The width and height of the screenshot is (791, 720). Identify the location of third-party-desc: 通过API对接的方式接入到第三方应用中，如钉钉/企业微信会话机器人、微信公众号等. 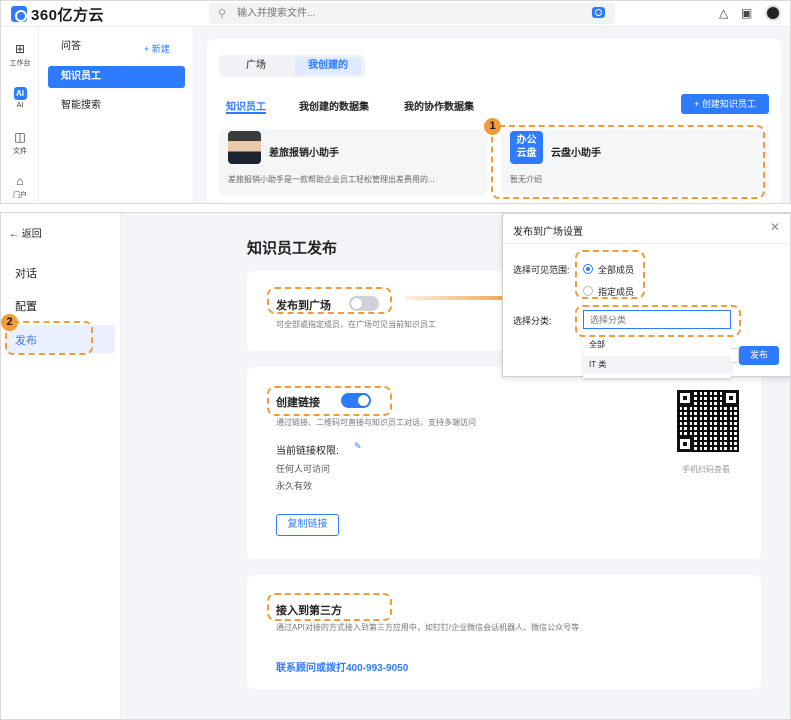
(428, 627).